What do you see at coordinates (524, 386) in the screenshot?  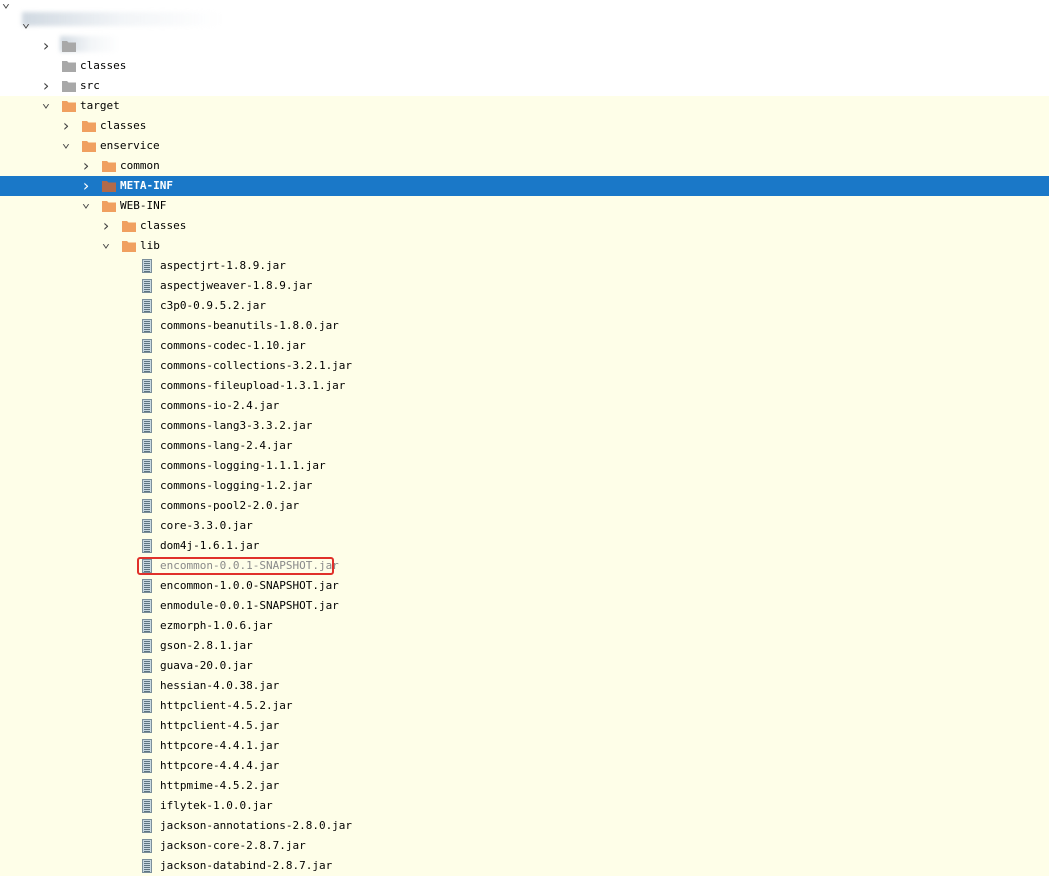 I see `tree-row-jar-7: commons-fileupload-1.3.1.jar` at bounding box center [524, 386].